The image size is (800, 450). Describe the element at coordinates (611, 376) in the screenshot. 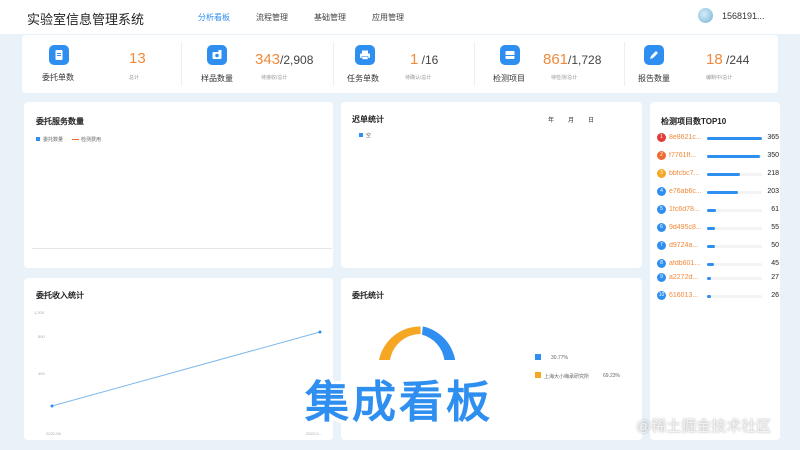

I see `legend-pct: 69.23%` at that location.